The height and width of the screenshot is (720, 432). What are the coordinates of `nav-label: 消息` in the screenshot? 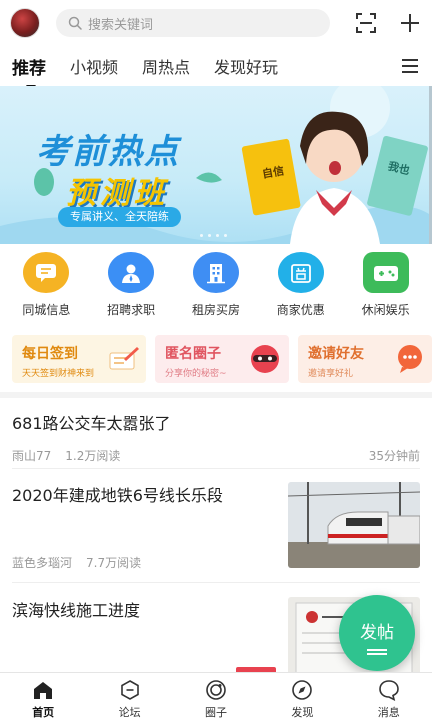 It's located at (388, 712).